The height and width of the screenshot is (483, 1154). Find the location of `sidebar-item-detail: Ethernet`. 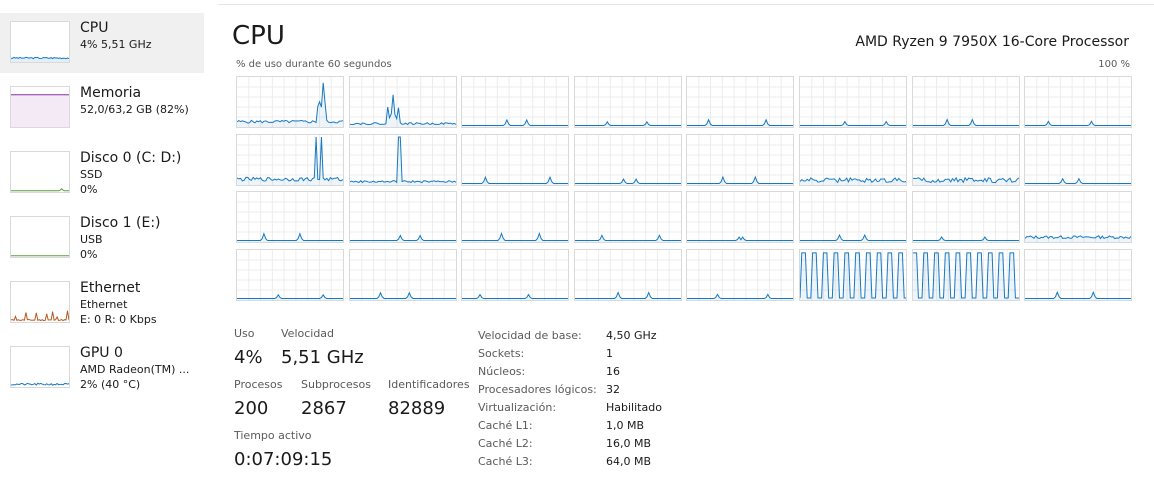

sidebar-item-detail: Ethernet is located at coordinates (104, 304).